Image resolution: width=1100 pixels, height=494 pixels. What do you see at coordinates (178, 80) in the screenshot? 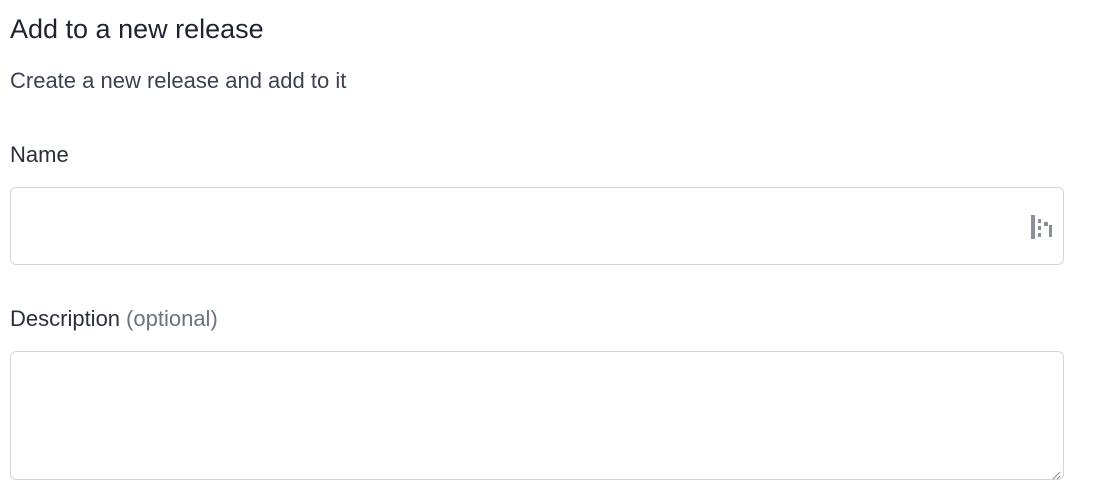
I see `dialog-subtitle: Create a new release and add to it` at bounding box center [178, 80].